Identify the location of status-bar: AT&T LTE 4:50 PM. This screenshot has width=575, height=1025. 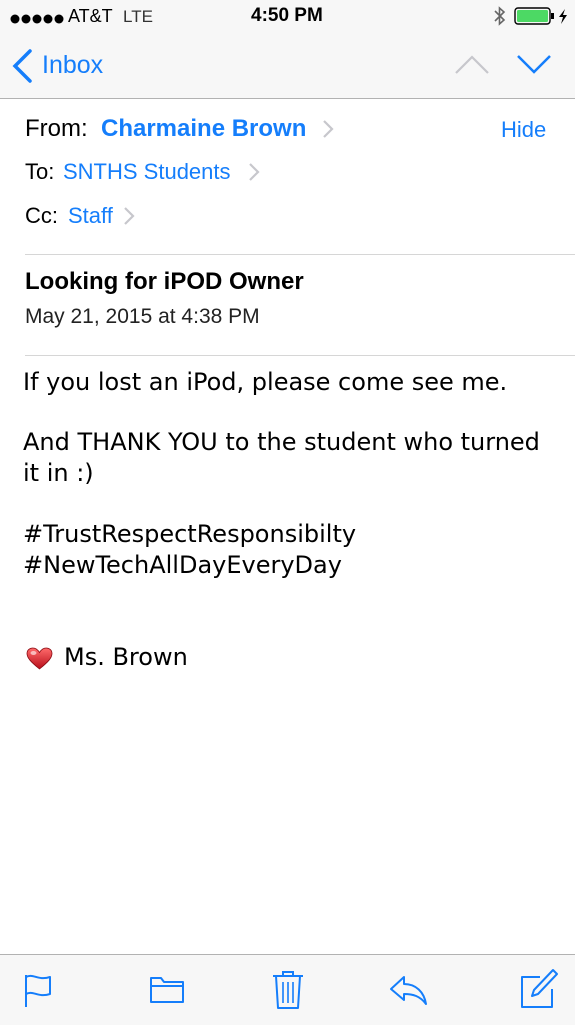
(287, 16).